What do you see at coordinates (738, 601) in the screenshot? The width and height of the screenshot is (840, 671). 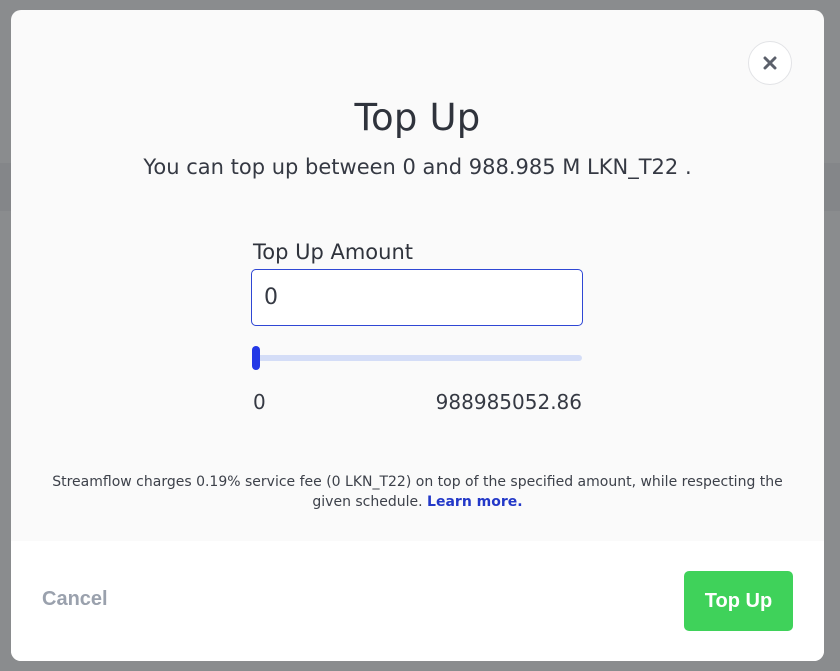 I see `top-up-button: Top Up` at bounding box center [738, 601].